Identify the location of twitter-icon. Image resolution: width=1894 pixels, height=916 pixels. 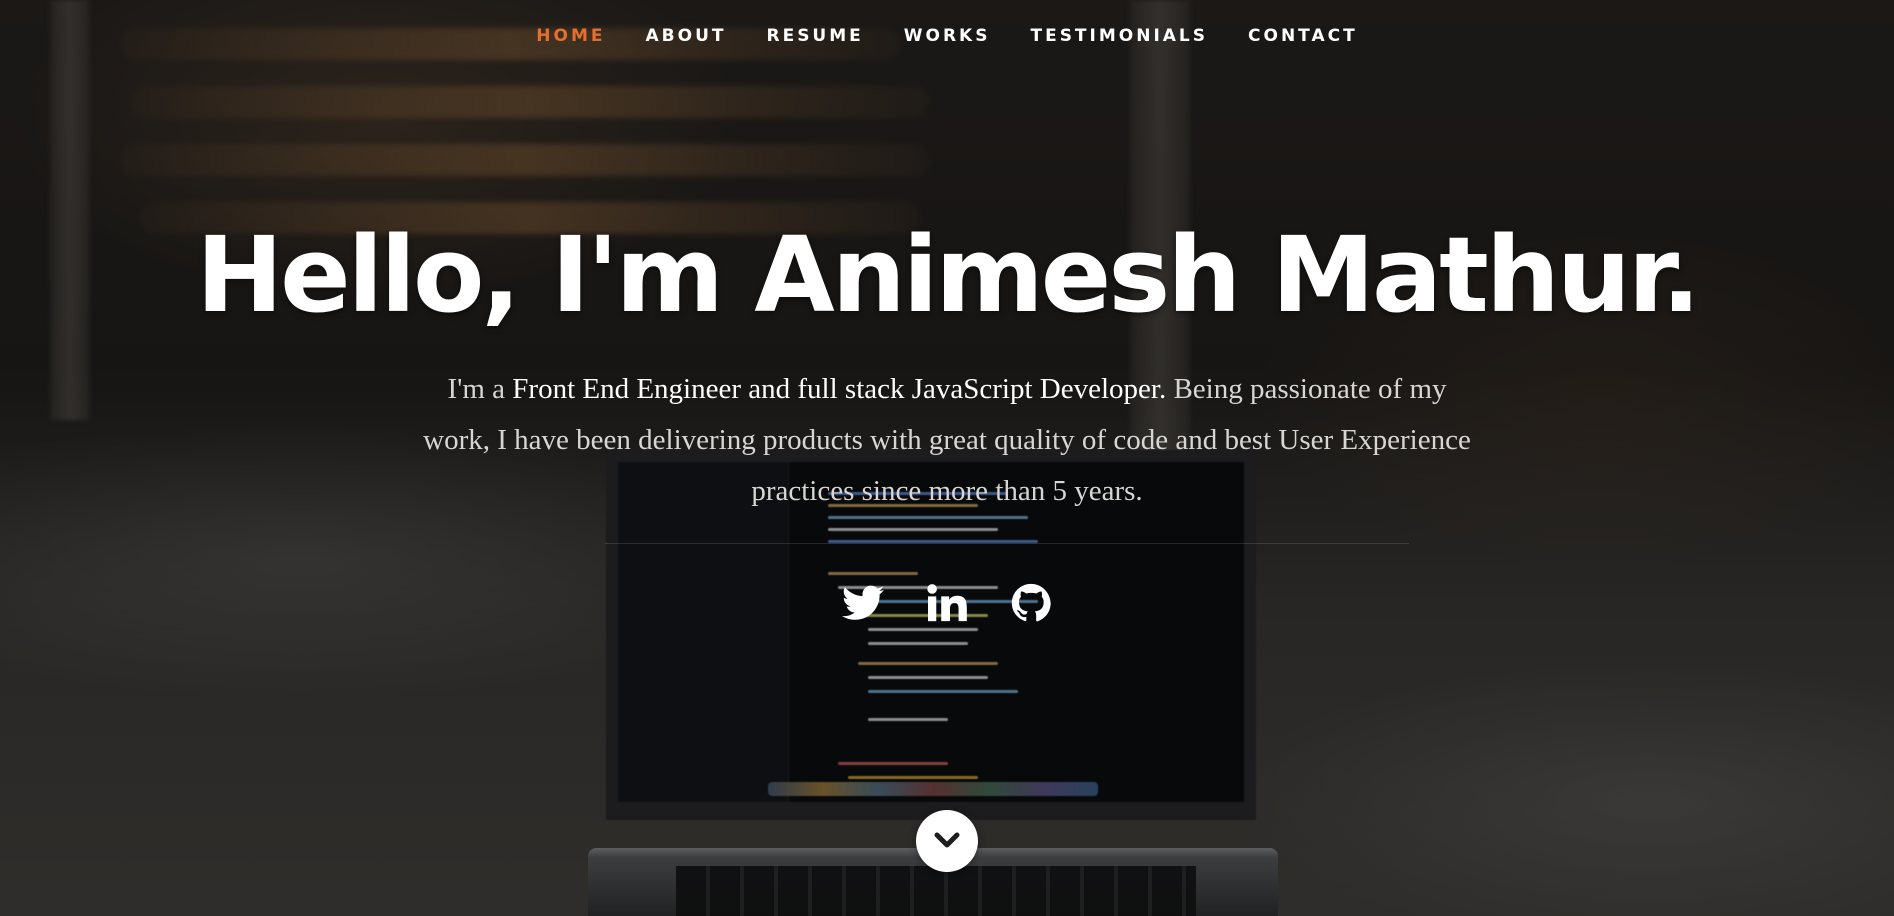
(863, 602).